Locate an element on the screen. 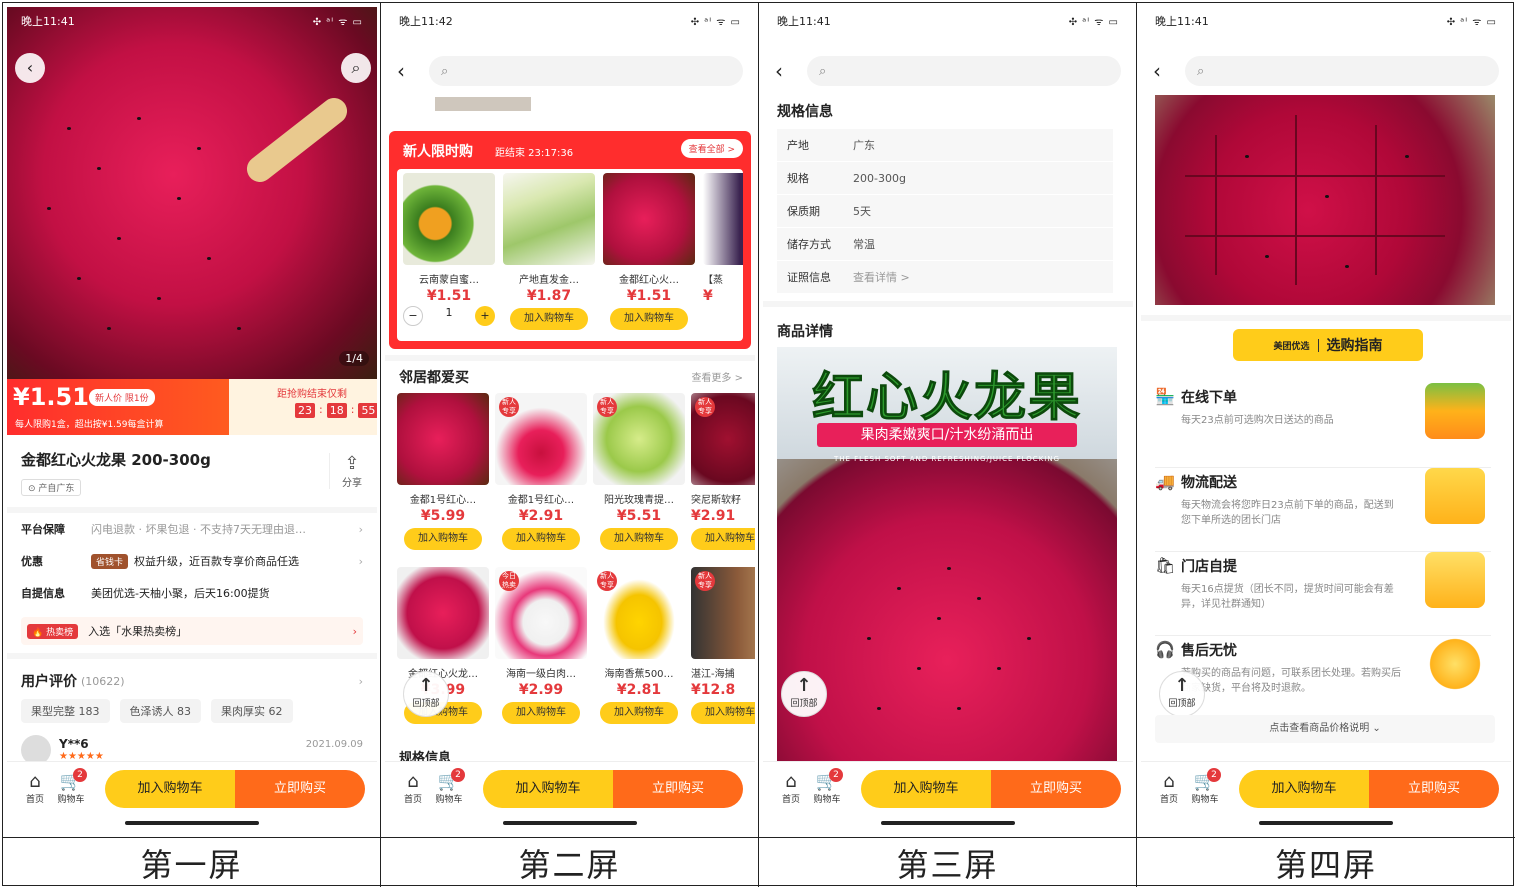 The image size is (1517, 888). hot-list-row: 🔥 热卖榜 入选「水果热卖榜」 › is located at coordinates (192, 631).